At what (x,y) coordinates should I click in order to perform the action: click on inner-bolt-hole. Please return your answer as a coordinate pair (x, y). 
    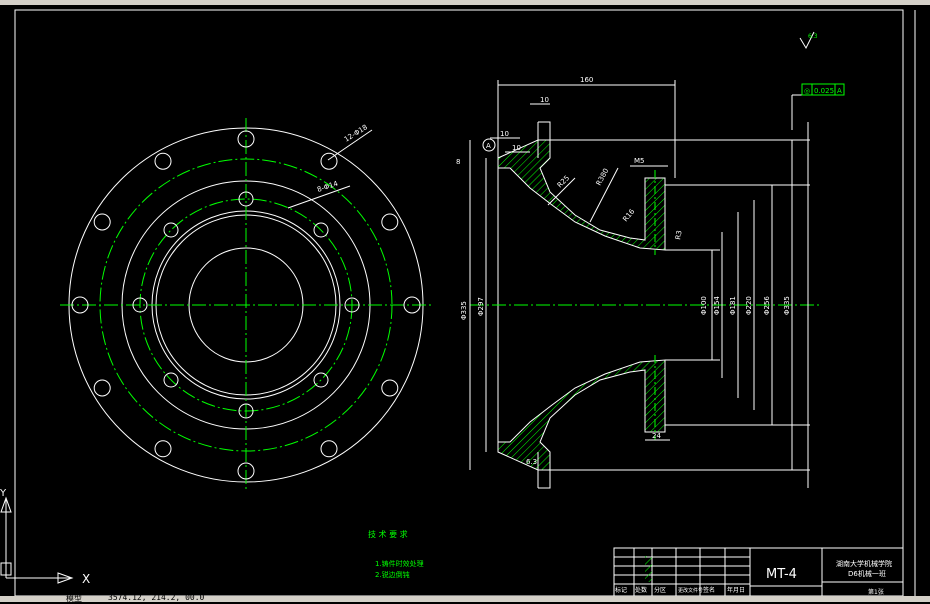
    Looking at the image, I should click on (171, 230).